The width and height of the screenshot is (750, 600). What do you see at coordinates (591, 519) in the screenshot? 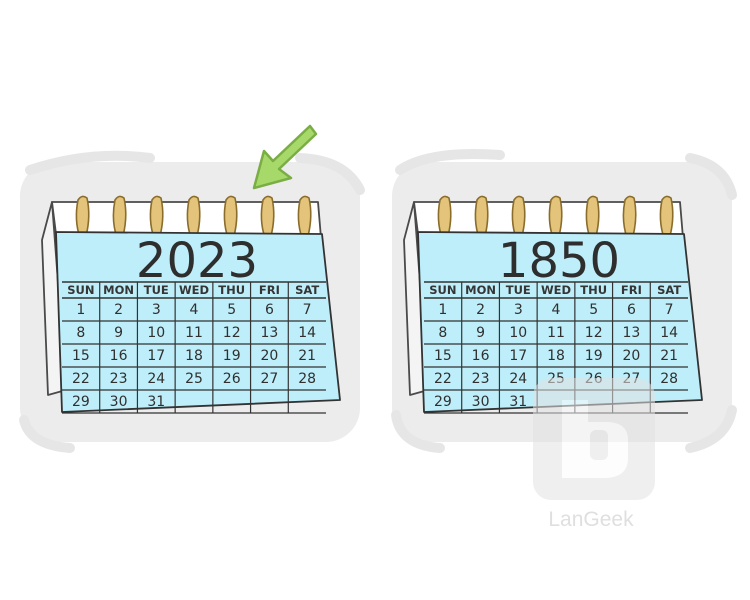
I see `watermark-text: LanGeek` at bounding box center [591, 519].